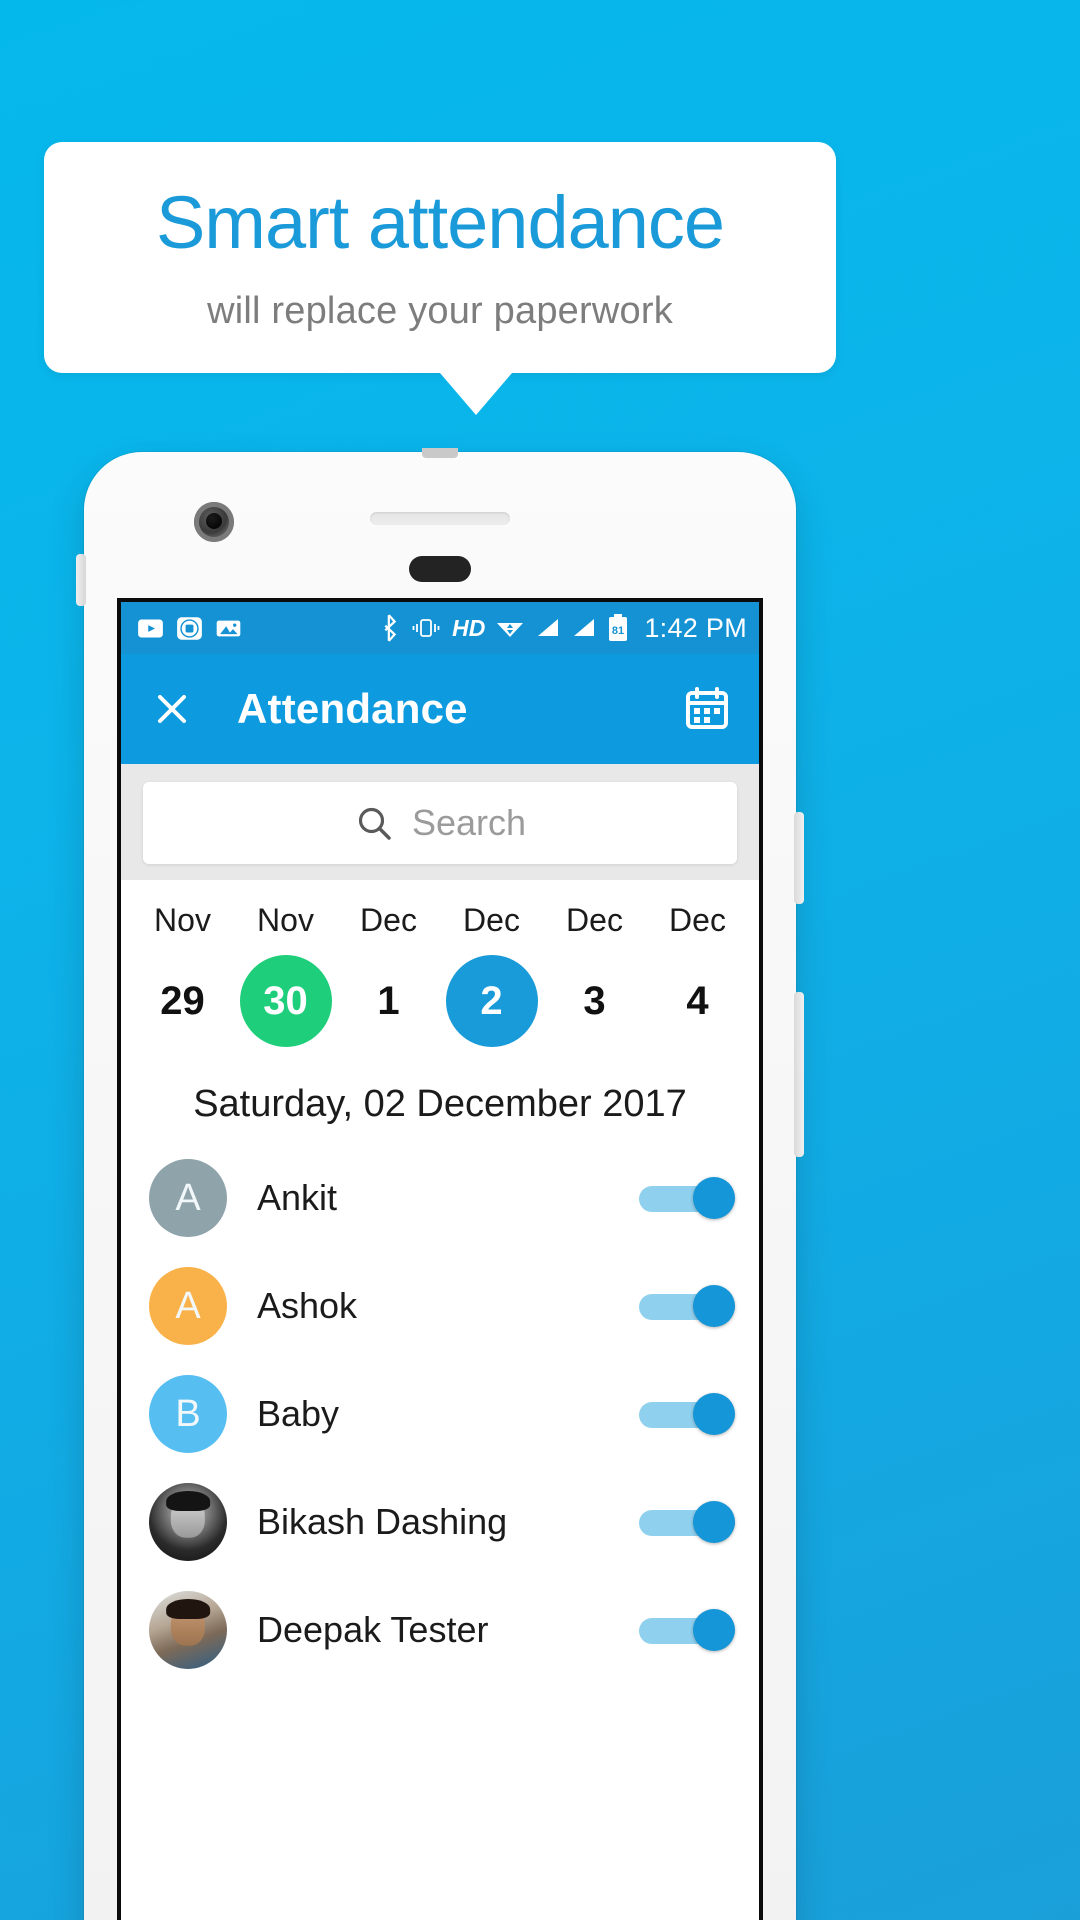 The image size is (1080, 1920). I want to click on banner-tail, so click(476, 394).